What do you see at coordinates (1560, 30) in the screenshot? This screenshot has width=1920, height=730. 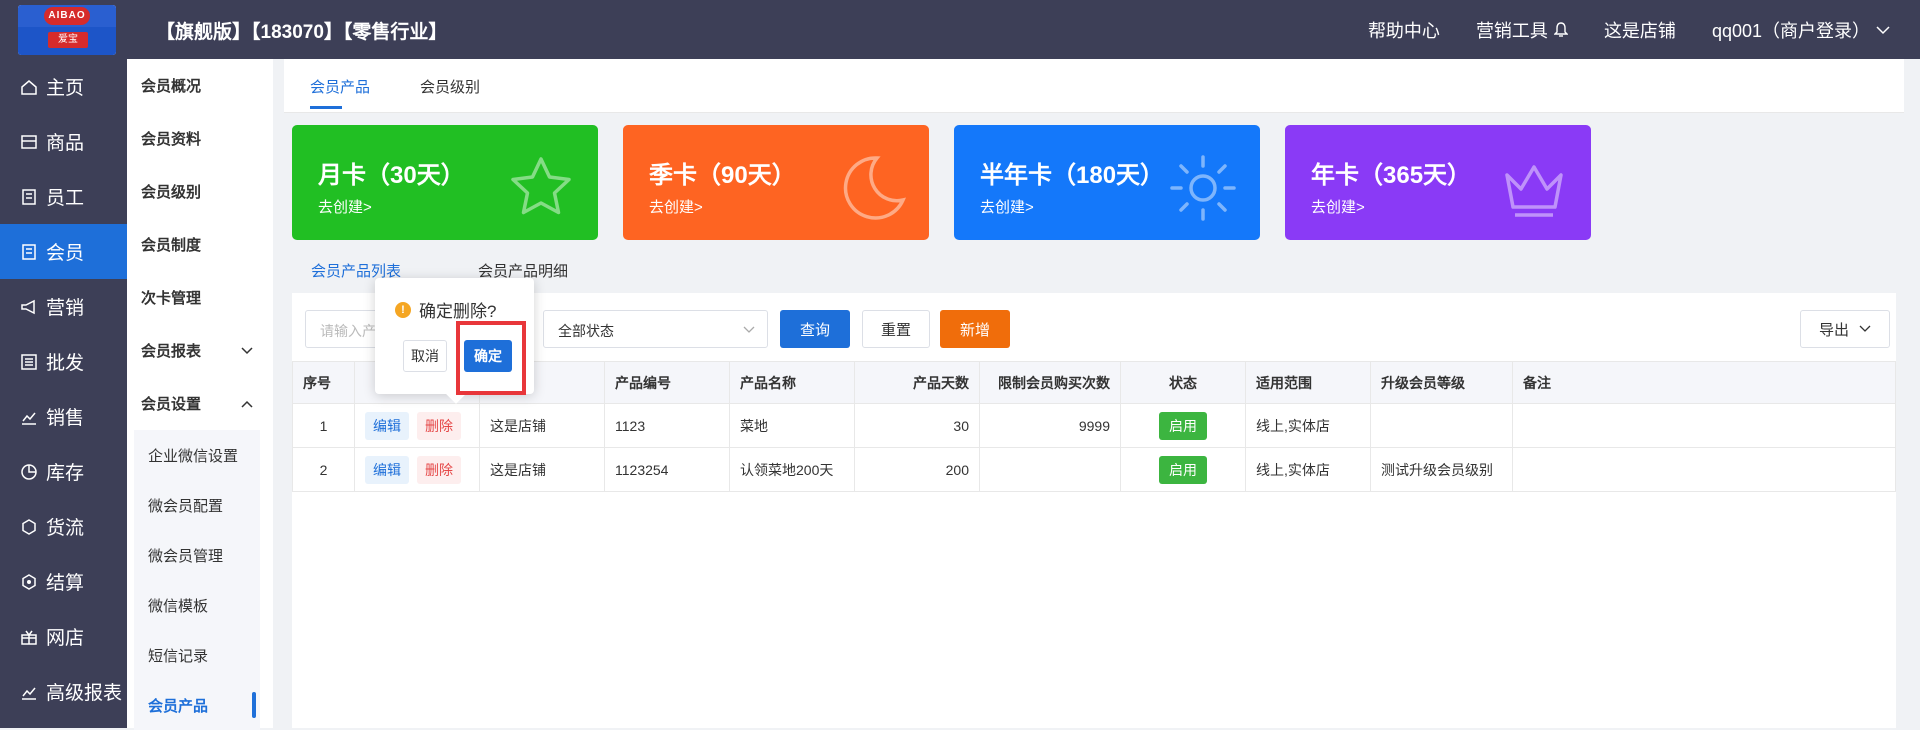 I see `bell-icon` at bounding box center [1560, 30].